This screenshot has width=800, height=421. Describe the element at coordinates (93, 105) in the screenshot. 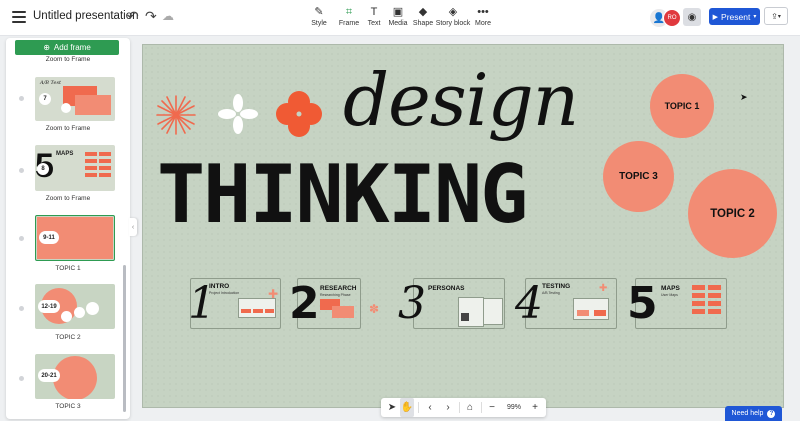

I see `thumb-block` at that location.